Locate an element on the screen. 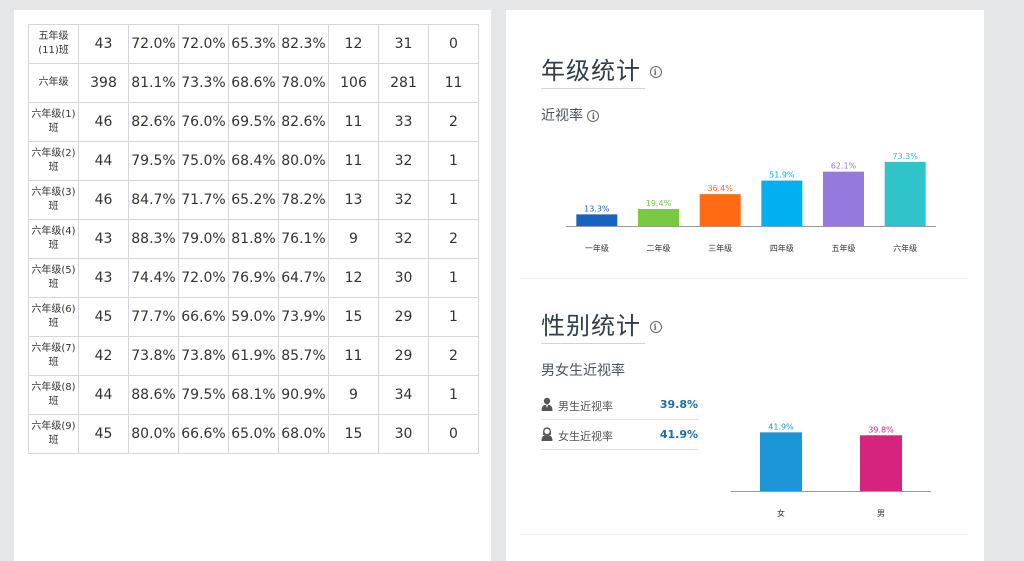 The width and height of the screenshot is (1024, 561). table-cell: 90.9% is located at coordinates (303, 395).